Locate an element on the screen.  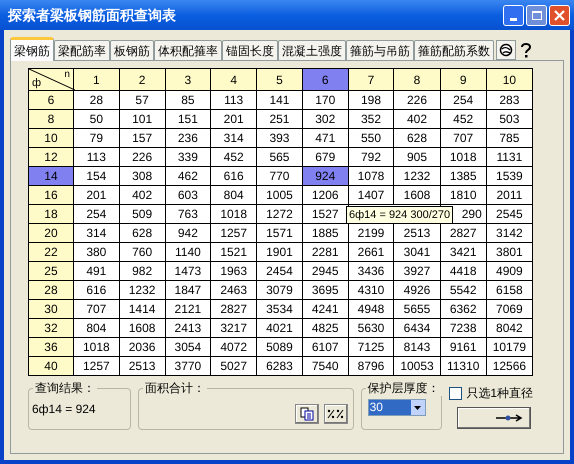
row-header: 25 is located at coordinates (51, 271).